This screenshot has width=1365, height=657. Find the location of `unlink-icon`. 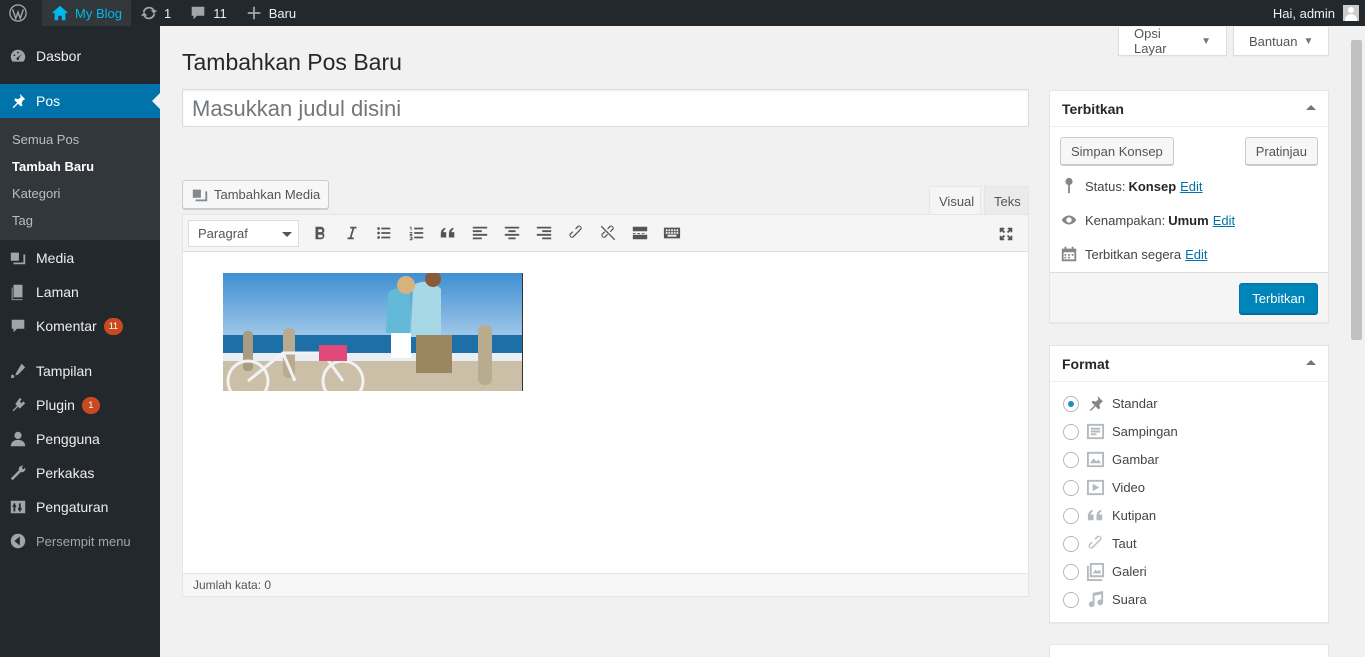

unlink-icon is located at coordinates (608, 233).